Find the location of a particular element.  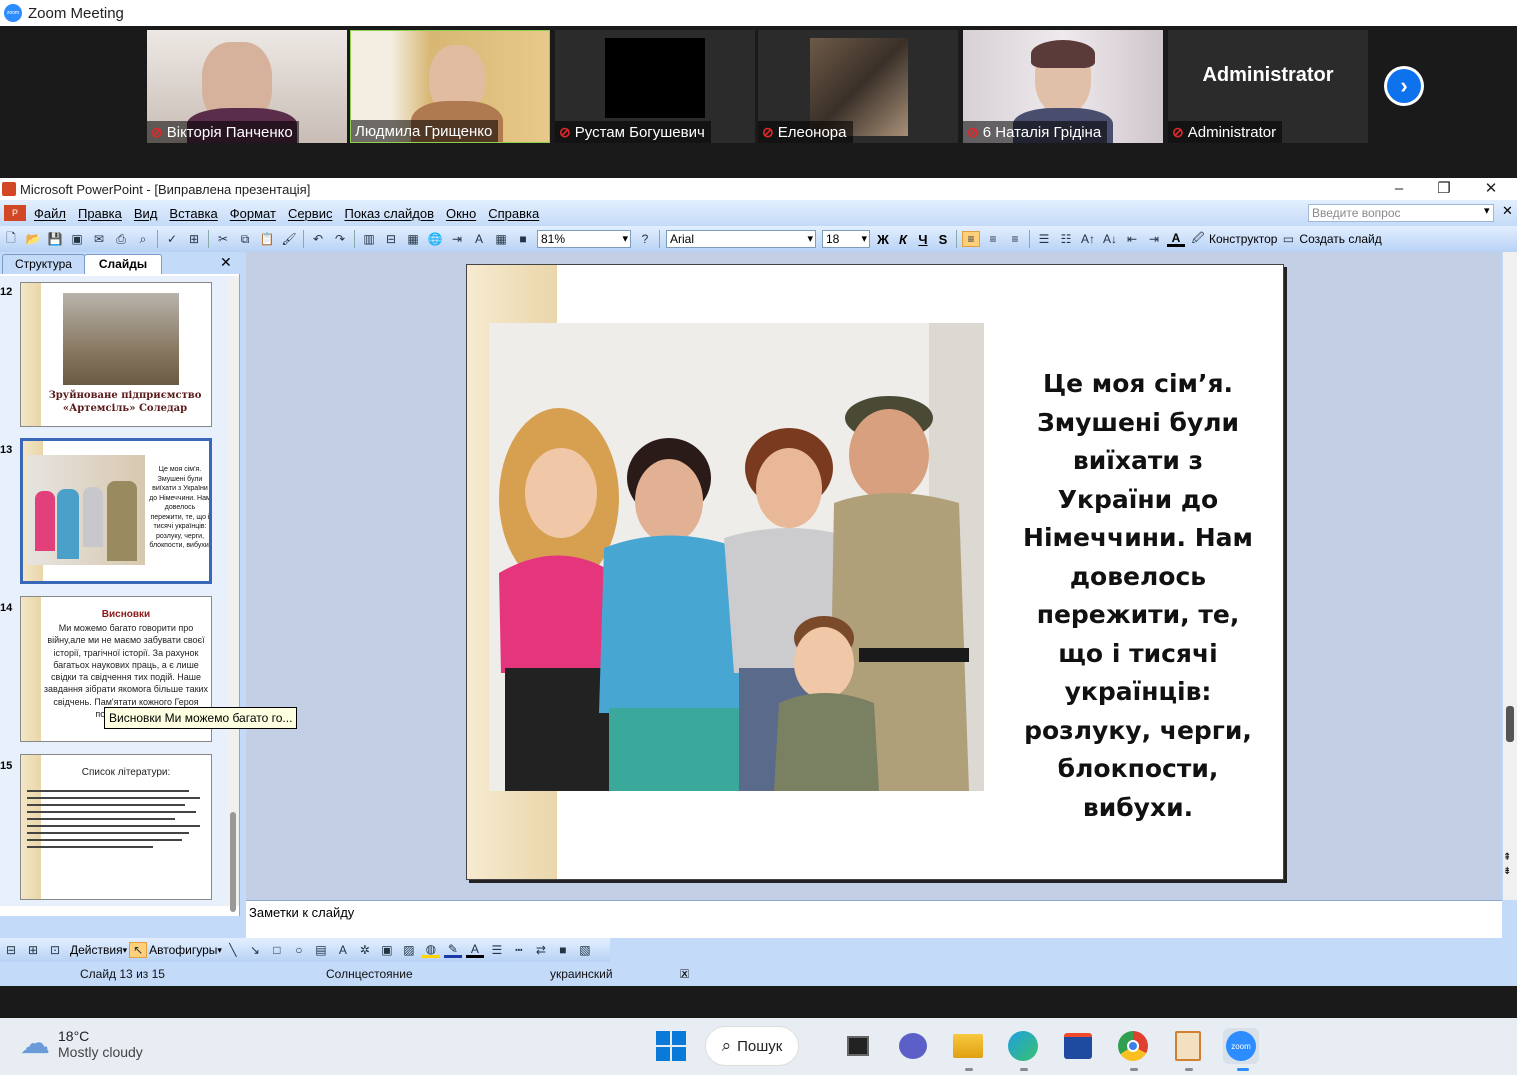

slide-scrollbar: ⇞ ⇟ is located at coordinates (1510, 576).